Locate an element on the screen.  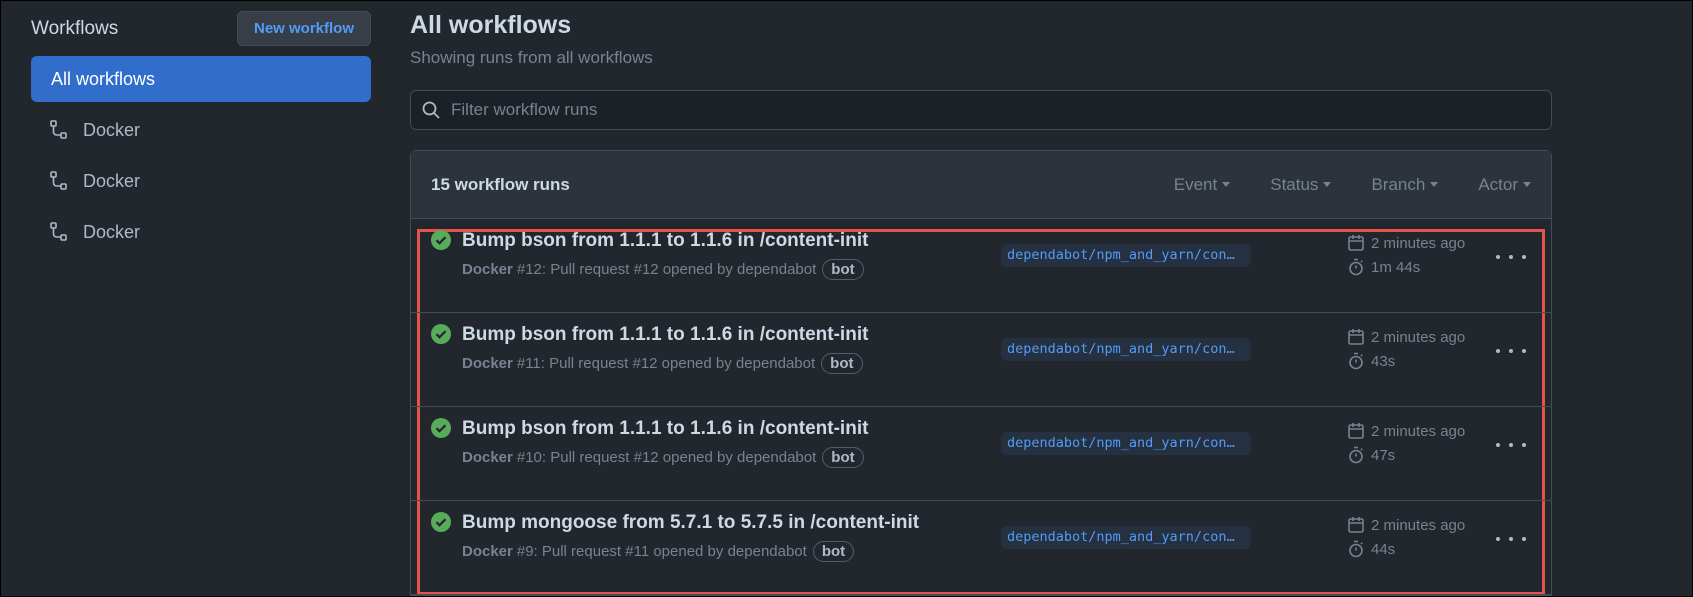
run-duration: 44s is located at coordinates (1383, 549).